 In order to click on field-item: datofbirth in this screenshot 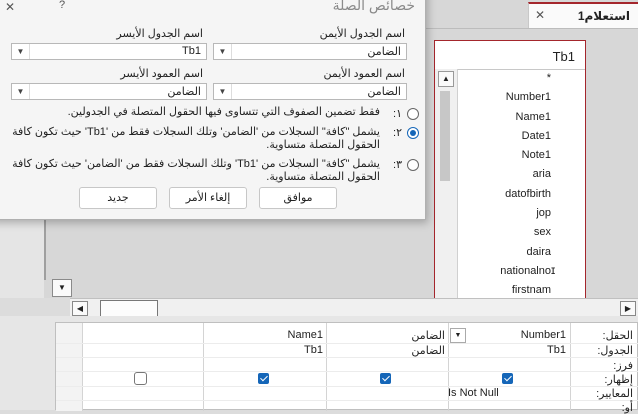, I will do `click(496, 194)`.